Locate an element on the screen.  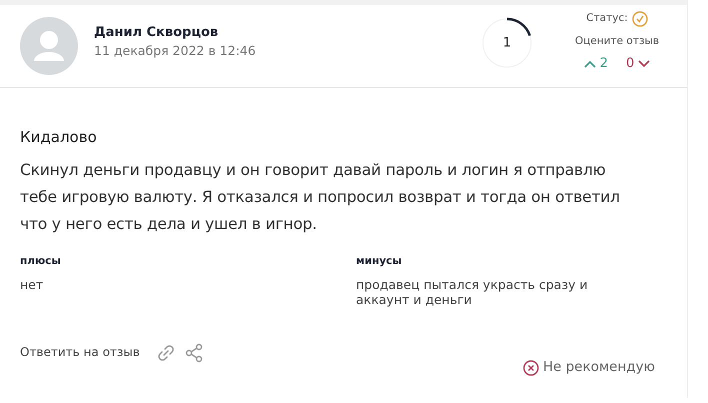
reply-link: Ответить на отзыв is located at coordinates (80, 352).